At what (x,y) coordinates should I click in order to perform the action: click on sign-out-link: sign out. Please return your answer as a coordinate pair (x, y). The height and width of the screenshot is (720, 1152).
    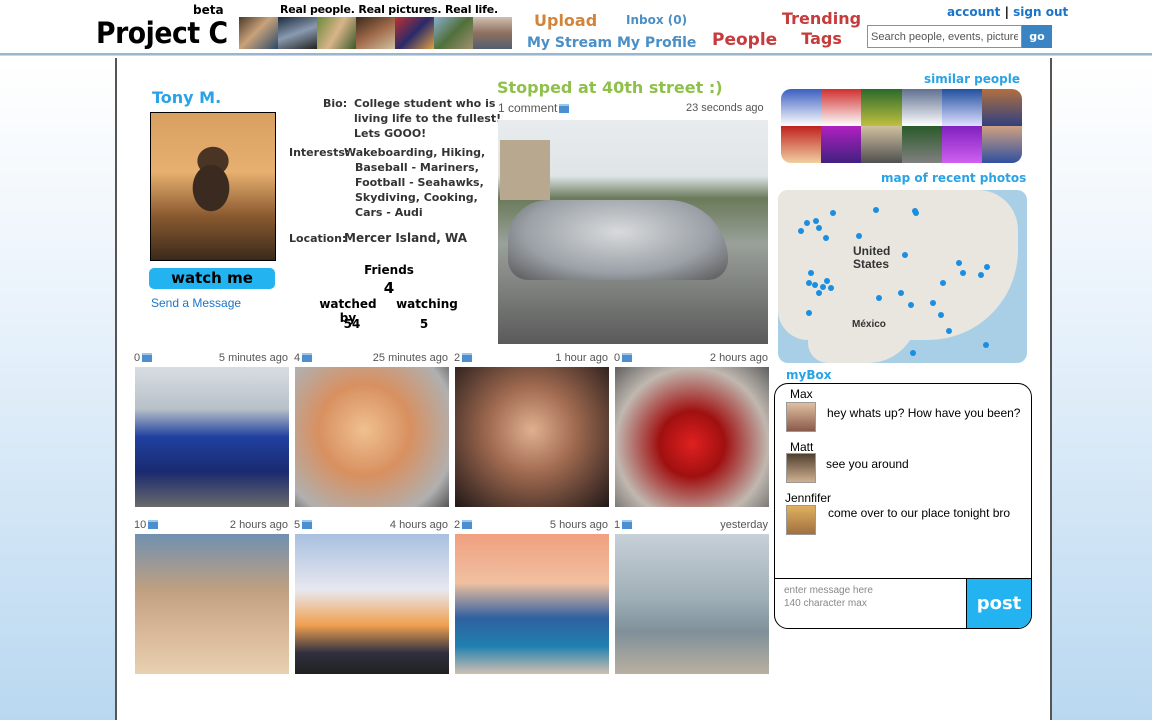
    Looking at the image, I should click on (1040, 12).